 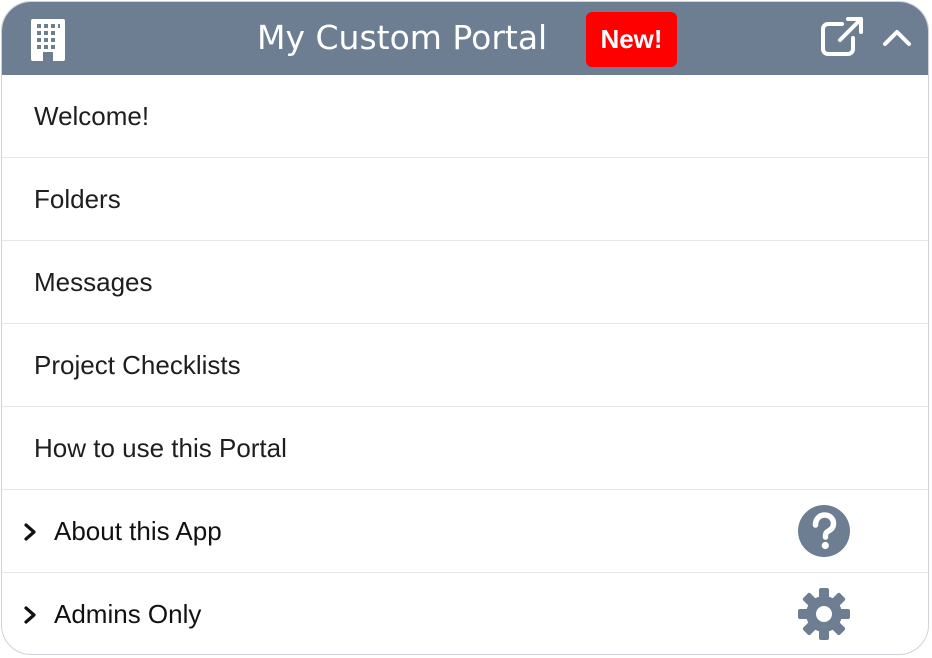 I want to click on menu-item-admins-only: Admins Only, so click(x=465, y=613).